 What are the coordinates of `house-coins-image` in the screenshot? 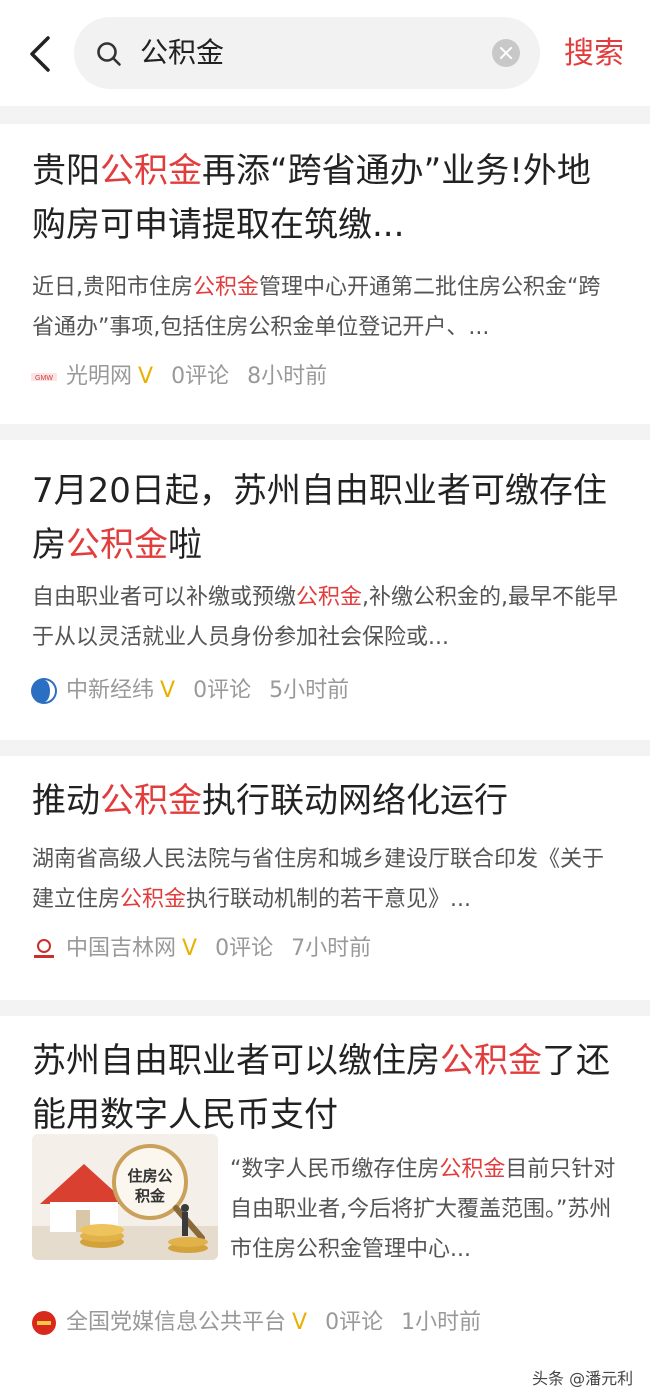 It's located at (125, 1197).